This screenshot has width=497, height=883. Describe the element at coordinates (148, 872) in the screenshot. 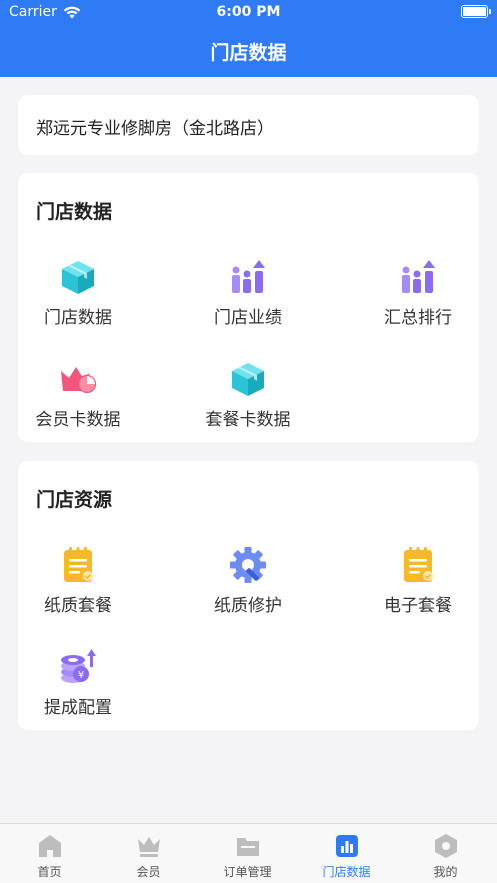

I see `tab-label: 会员` at that location.